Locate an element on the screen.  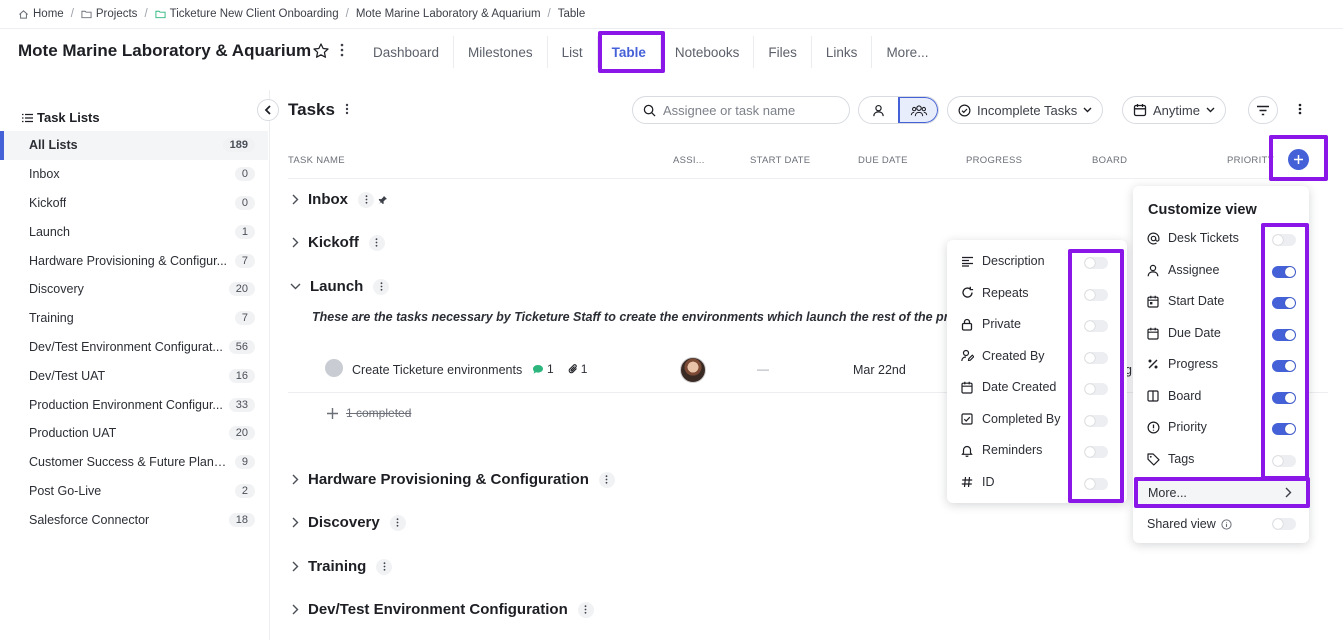
my-tasks-button is located at coordinates (878, 110).